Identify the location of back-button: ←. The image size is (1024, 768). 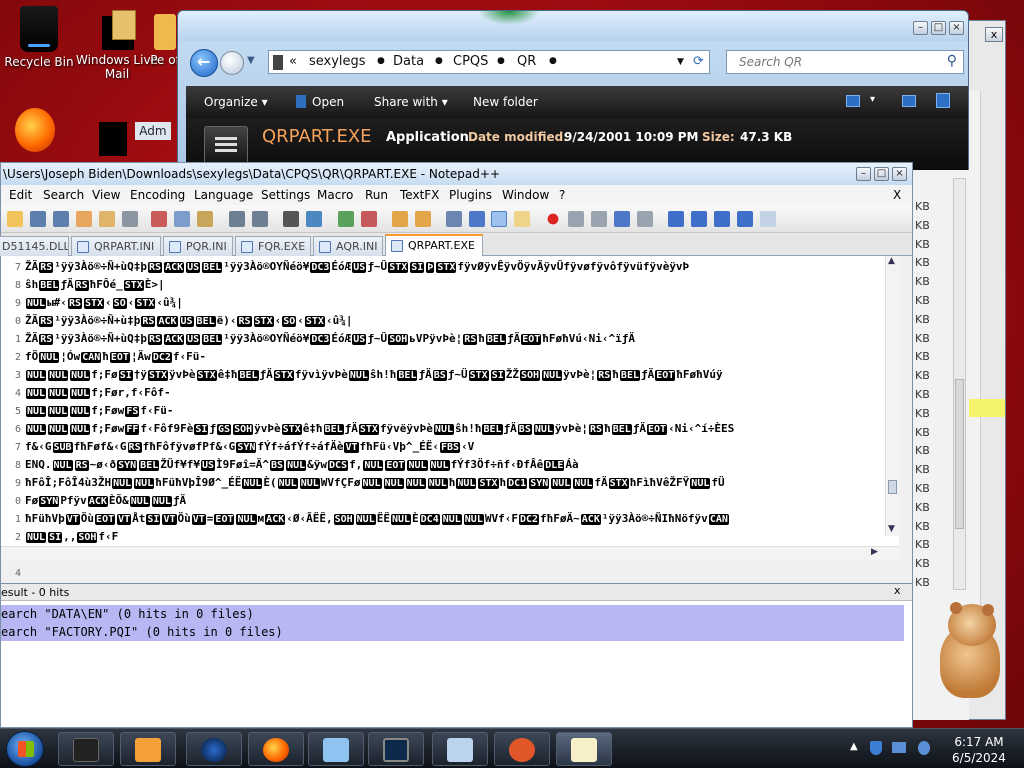
(204, 63).